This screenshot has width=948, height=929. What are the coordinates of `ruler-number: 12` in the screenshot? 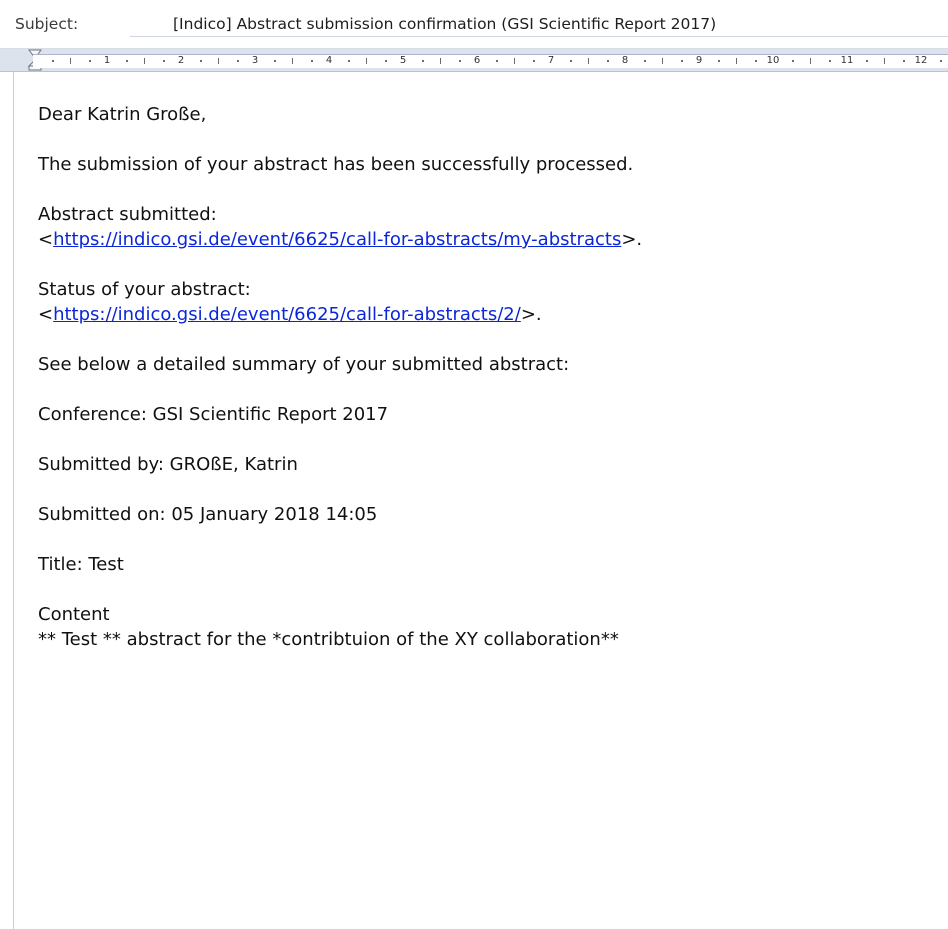 It's located at (921, 60).